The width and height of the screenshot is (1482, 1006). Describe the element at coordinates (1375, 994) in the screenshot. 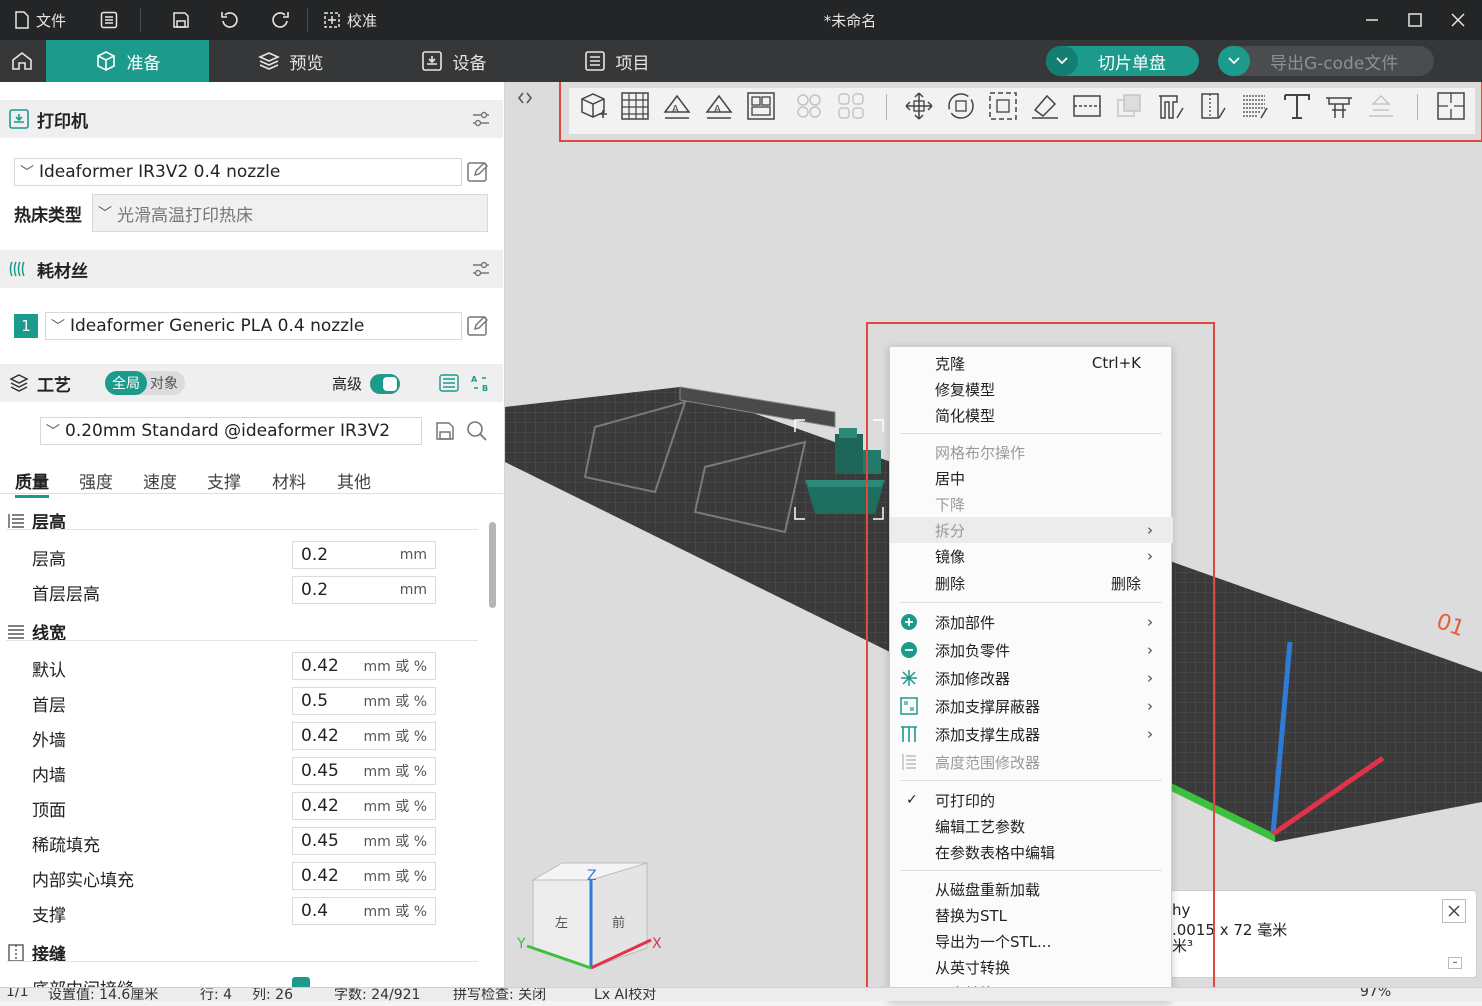

I see `status-zoom: 97%` at that location.